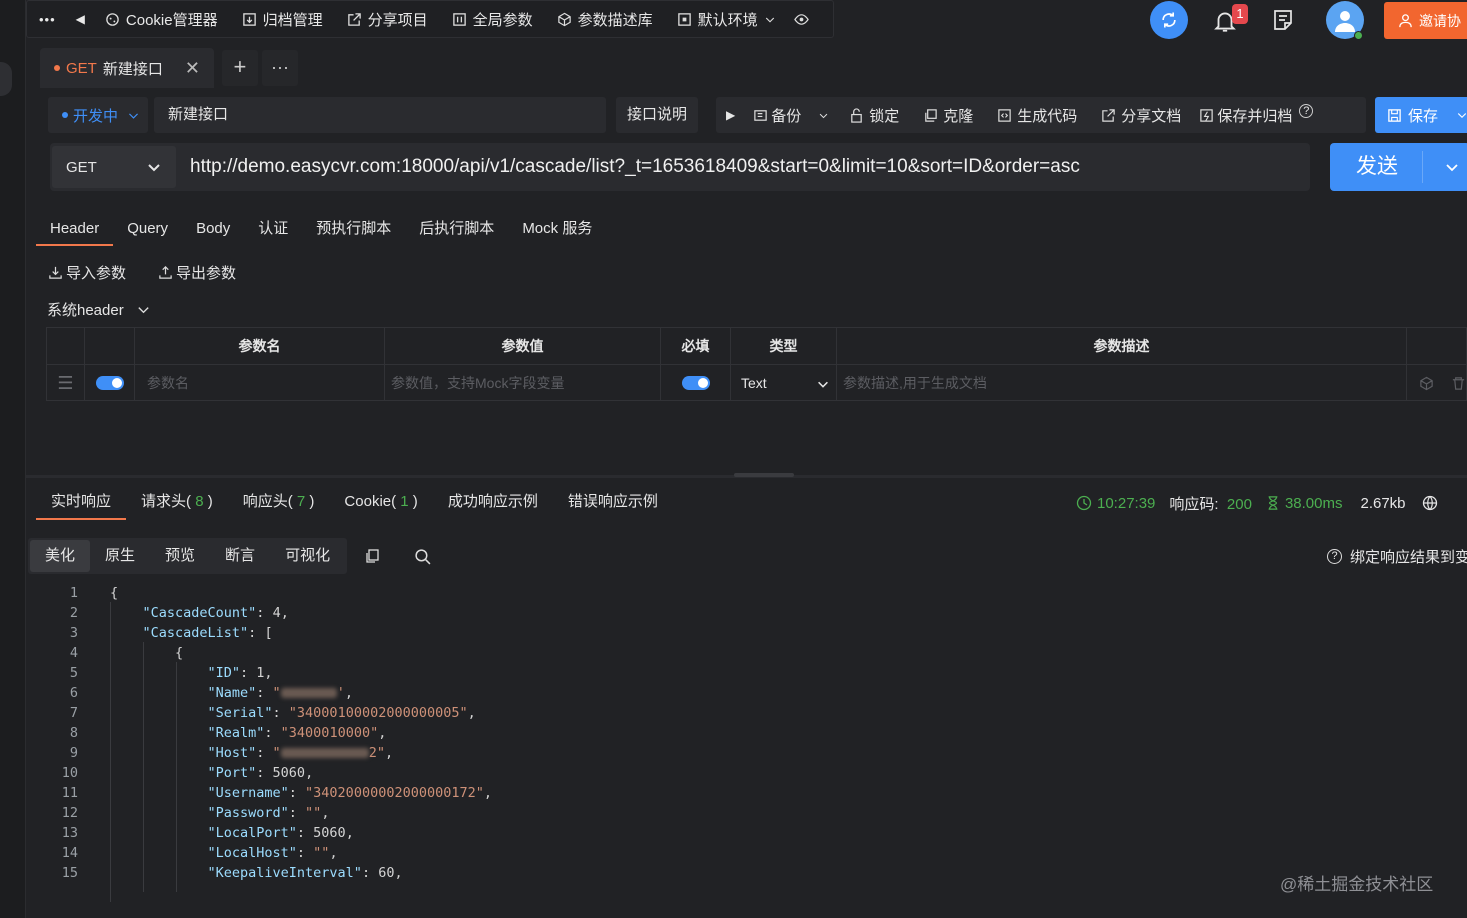  Describe the element at coordinates (192, 68) in the screenshot. I see `close-icon: ✕` at that location.